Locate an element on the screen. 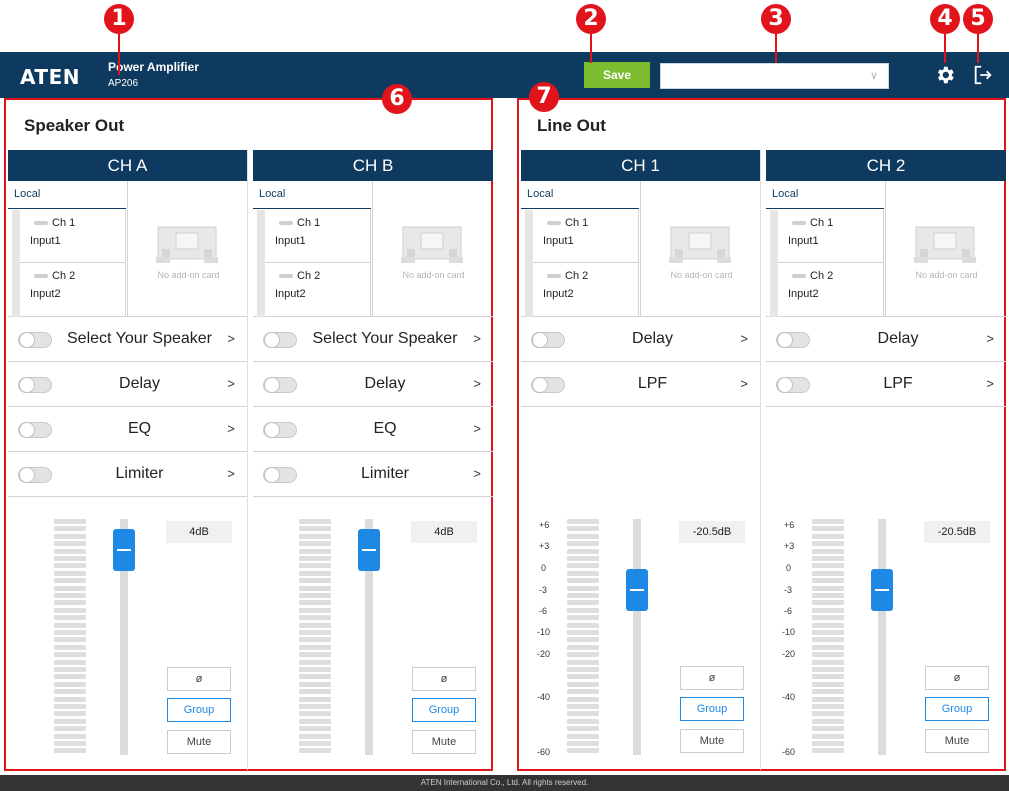 Image resolution: width=1009 pixels, height=791 pixels. gear-icon is located at coordinates (945, 75).